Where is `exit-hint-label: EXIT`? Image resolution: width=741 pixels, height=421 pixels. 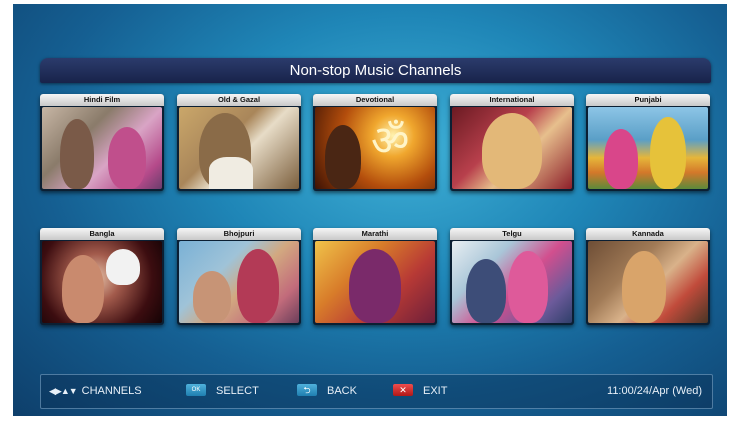 exit-hint-label: EXIT is located at coordinates (435, 391).